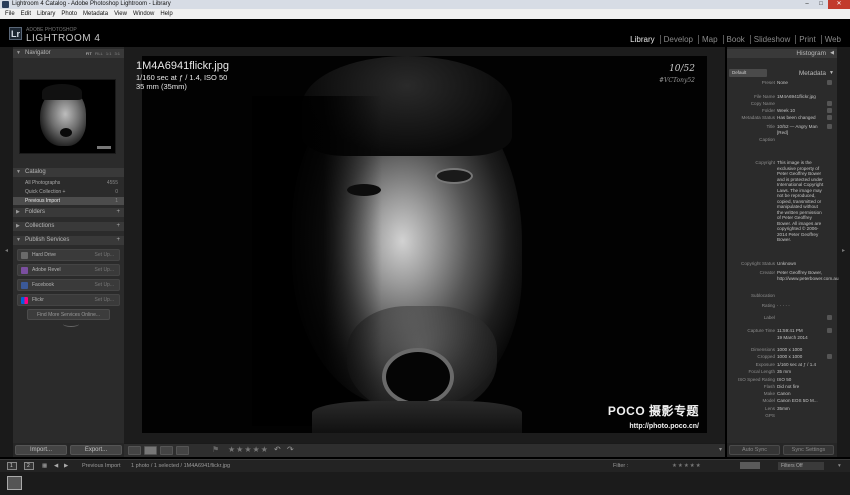 Image resolution: width=850 pixels, height=495 pixels. What do you see at coordinates (801, 409) in the screenshot?
I see `metadata-value: 35mm` at bounding box center [801, 409].